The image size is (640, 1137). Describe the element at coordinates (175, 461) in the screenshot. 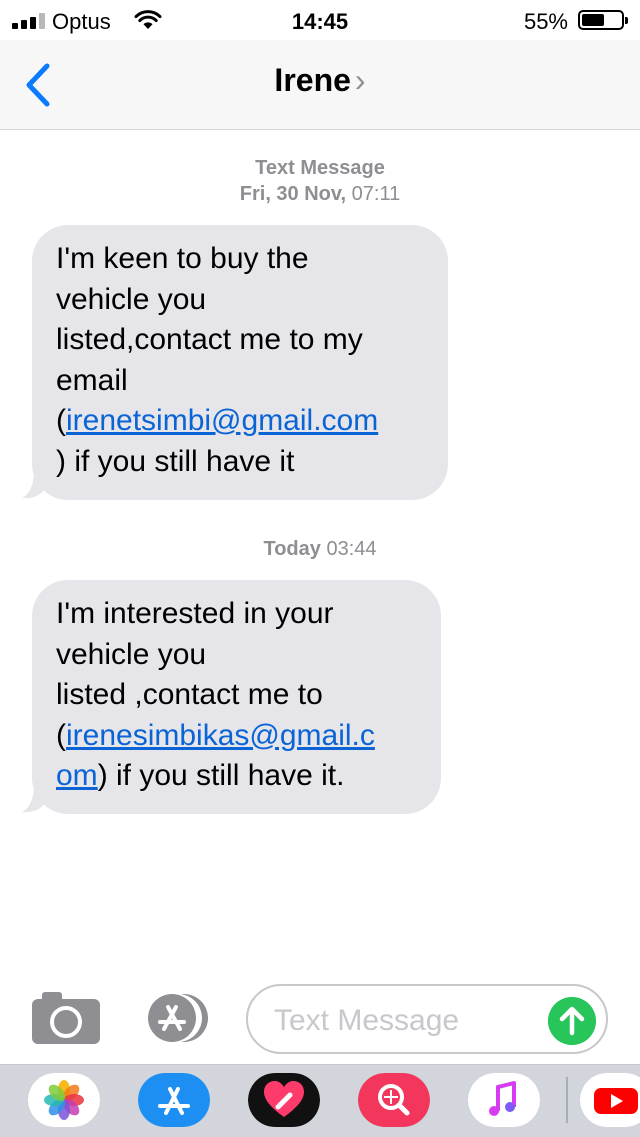

I see `message-text: ) if you still have it` at that location.